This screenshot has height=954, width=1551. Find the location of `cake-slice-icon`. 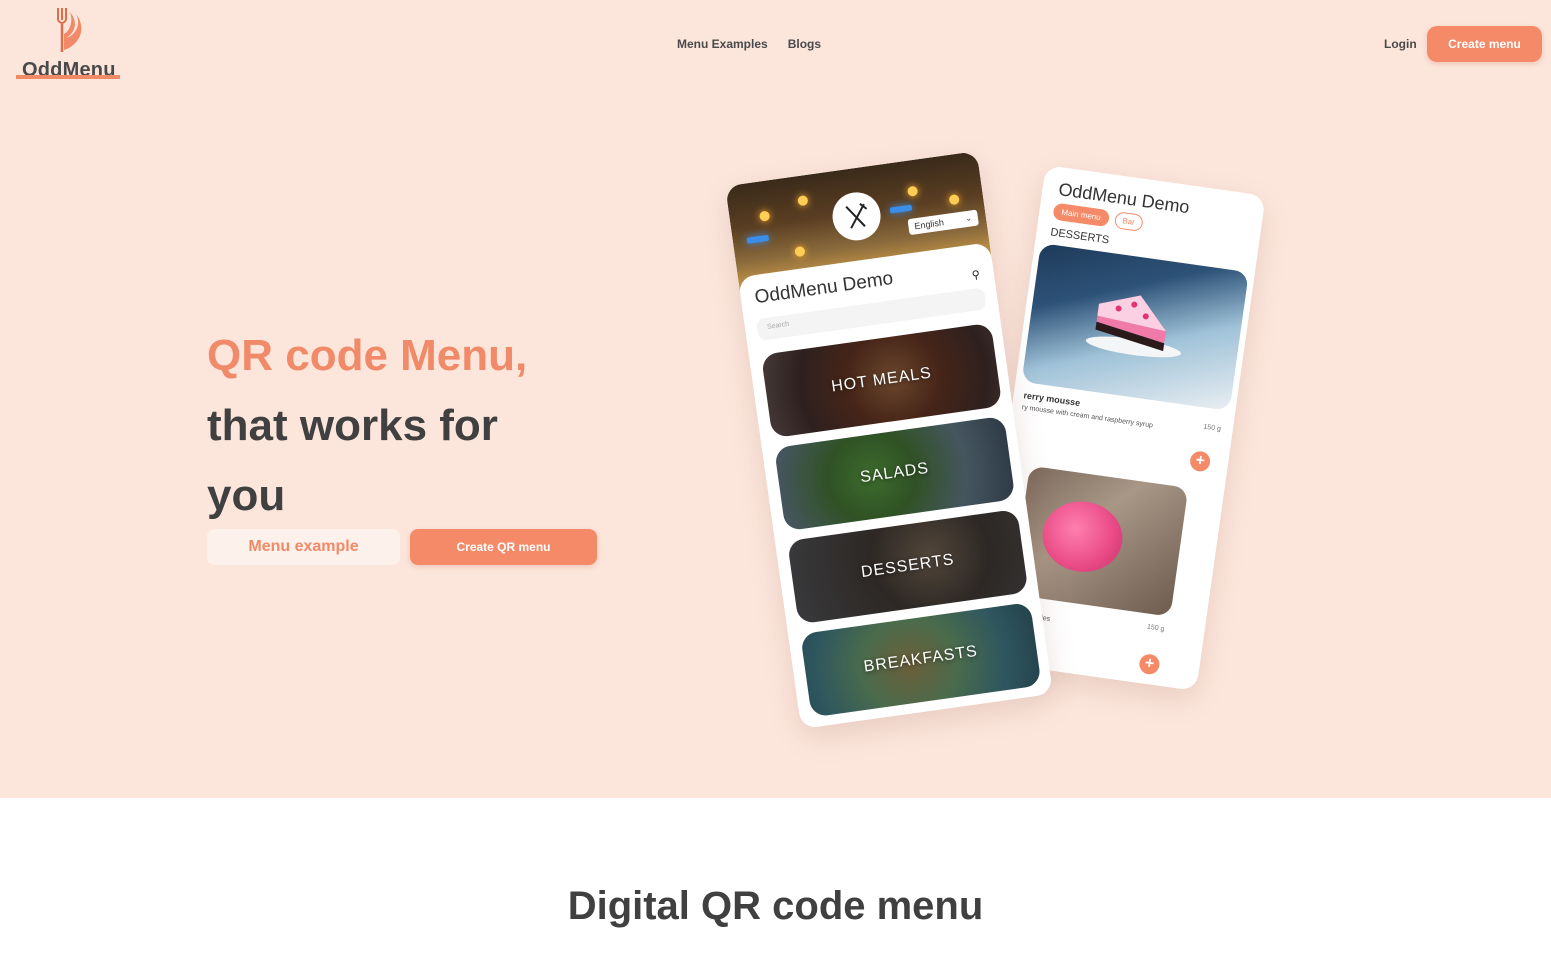

cake-slice-icon is located at coordinates (1133, 326).